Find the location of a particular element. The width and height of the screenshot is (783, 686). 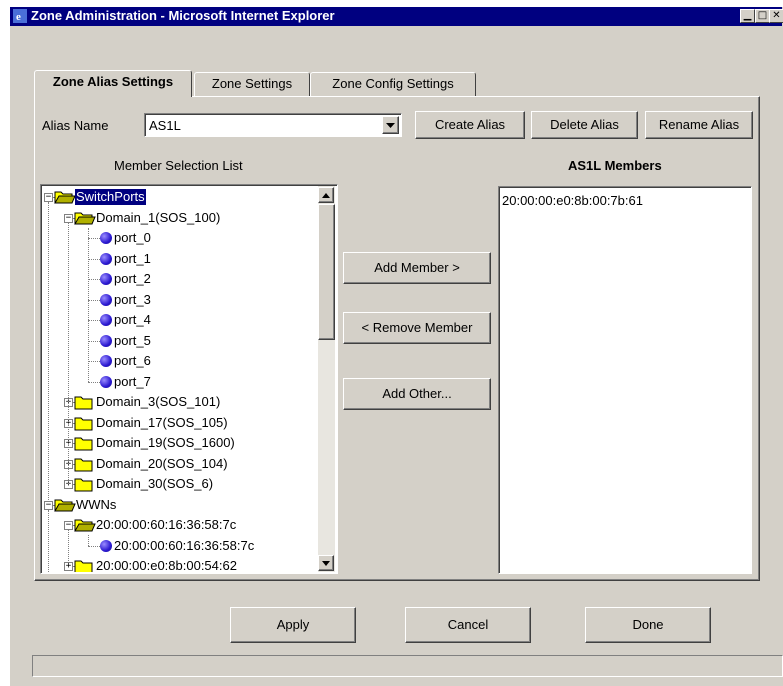

scroll-down-button is located at coordinates (326, 563).